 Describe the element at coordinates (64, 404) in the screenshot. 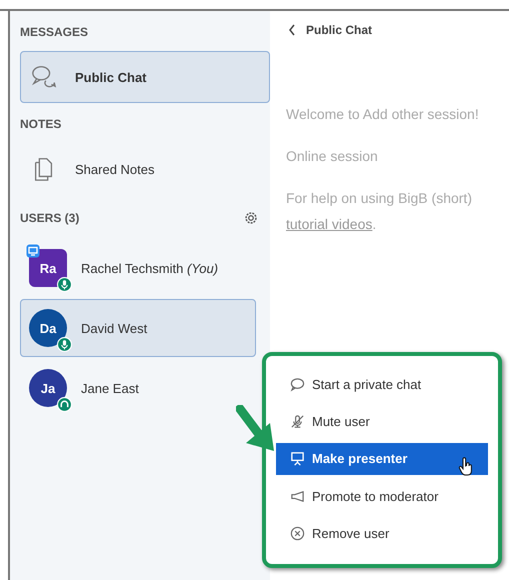

I see `headphones-icon` at that location.